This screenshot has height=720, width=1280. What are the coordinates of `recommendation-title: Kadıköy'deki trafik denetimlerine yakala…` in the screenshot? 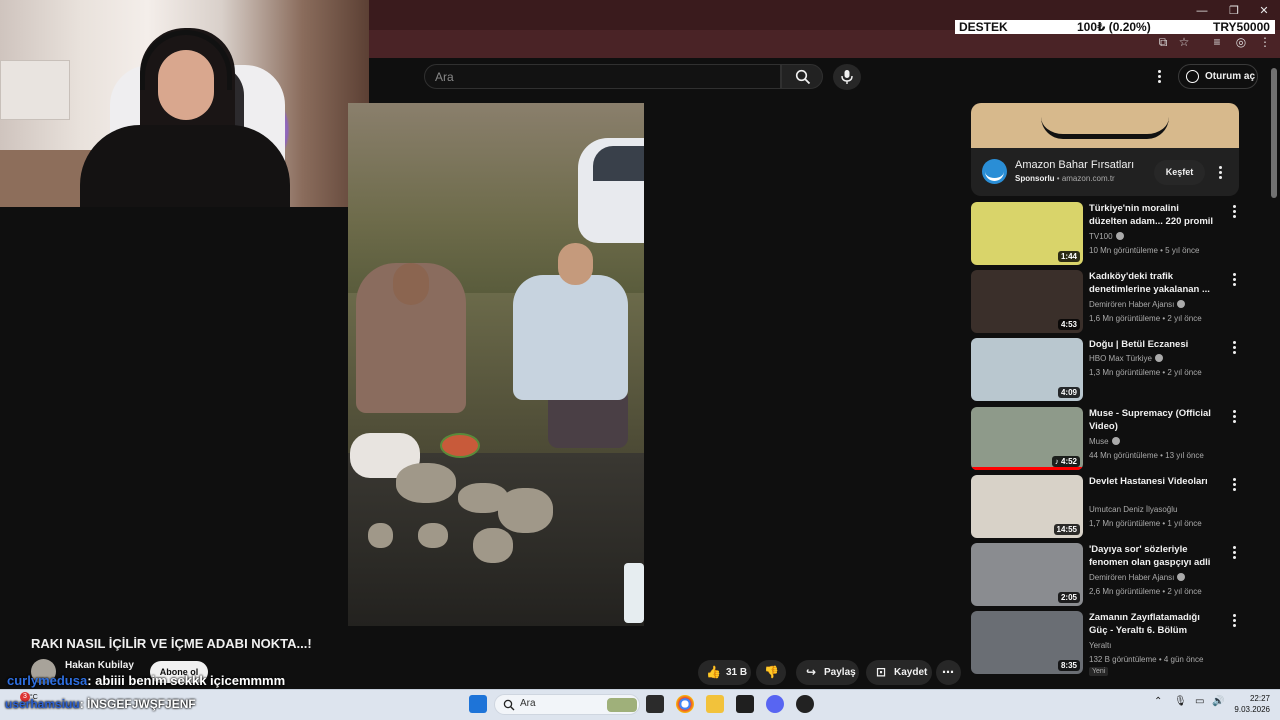 It's located at (1154, 283).